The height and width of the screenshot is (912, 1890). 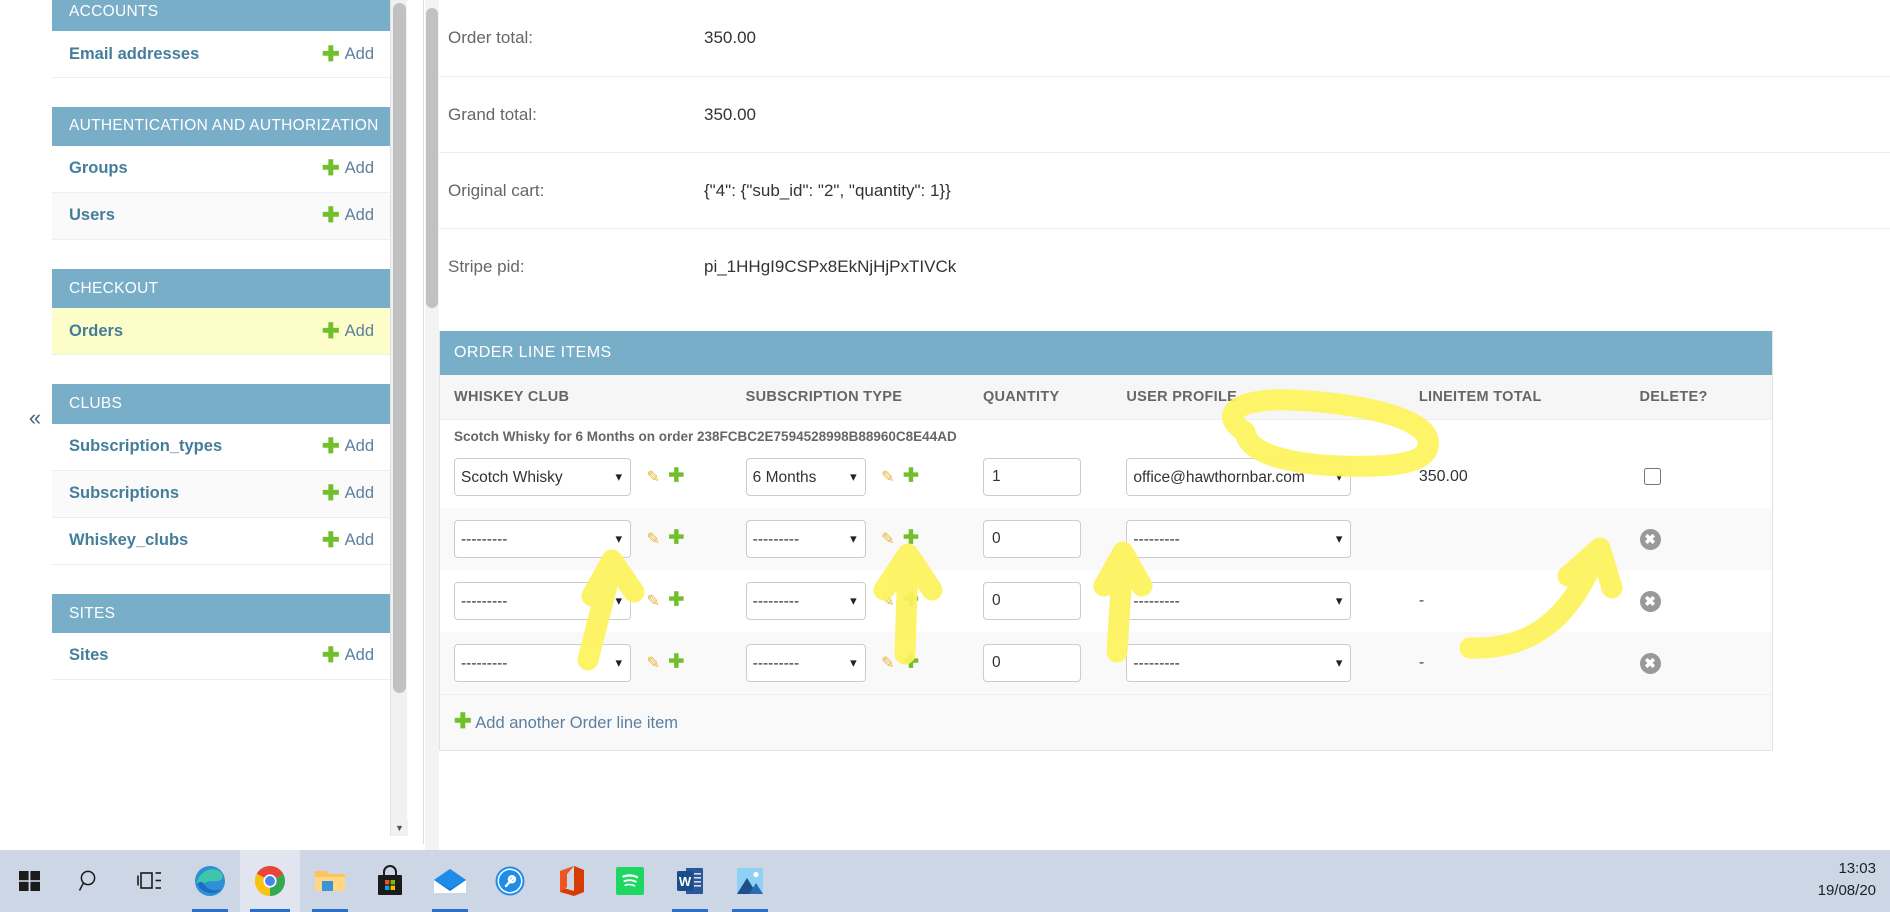 I want to click on taskbar-search-button, so click(x=90, y=881).